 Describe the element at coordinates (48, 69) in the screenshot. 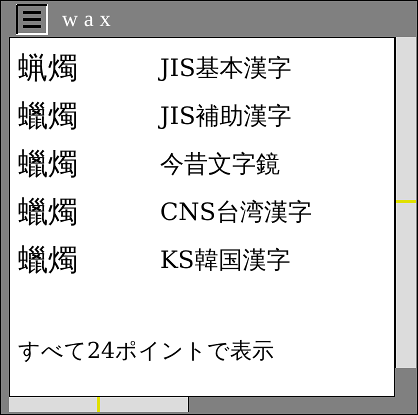

I see `sample-text: 蝋燭` at that location.